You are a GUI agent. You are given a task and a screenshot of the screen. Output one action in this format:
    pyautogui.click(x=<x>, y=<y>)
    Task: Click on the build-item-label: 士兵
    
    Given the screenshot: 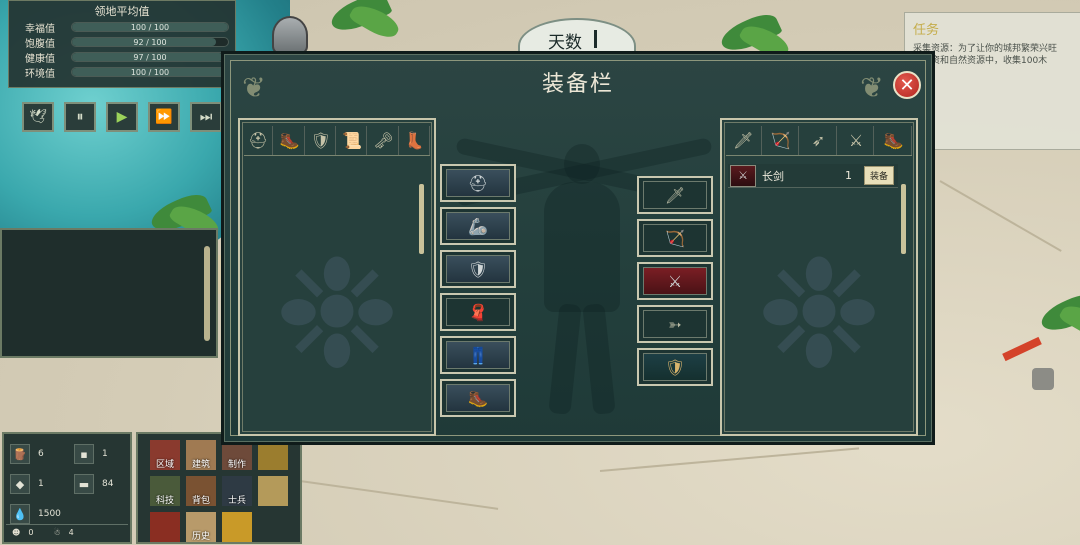 What is the action you would take?
    pyautogui.click(x=236, y=501)
    